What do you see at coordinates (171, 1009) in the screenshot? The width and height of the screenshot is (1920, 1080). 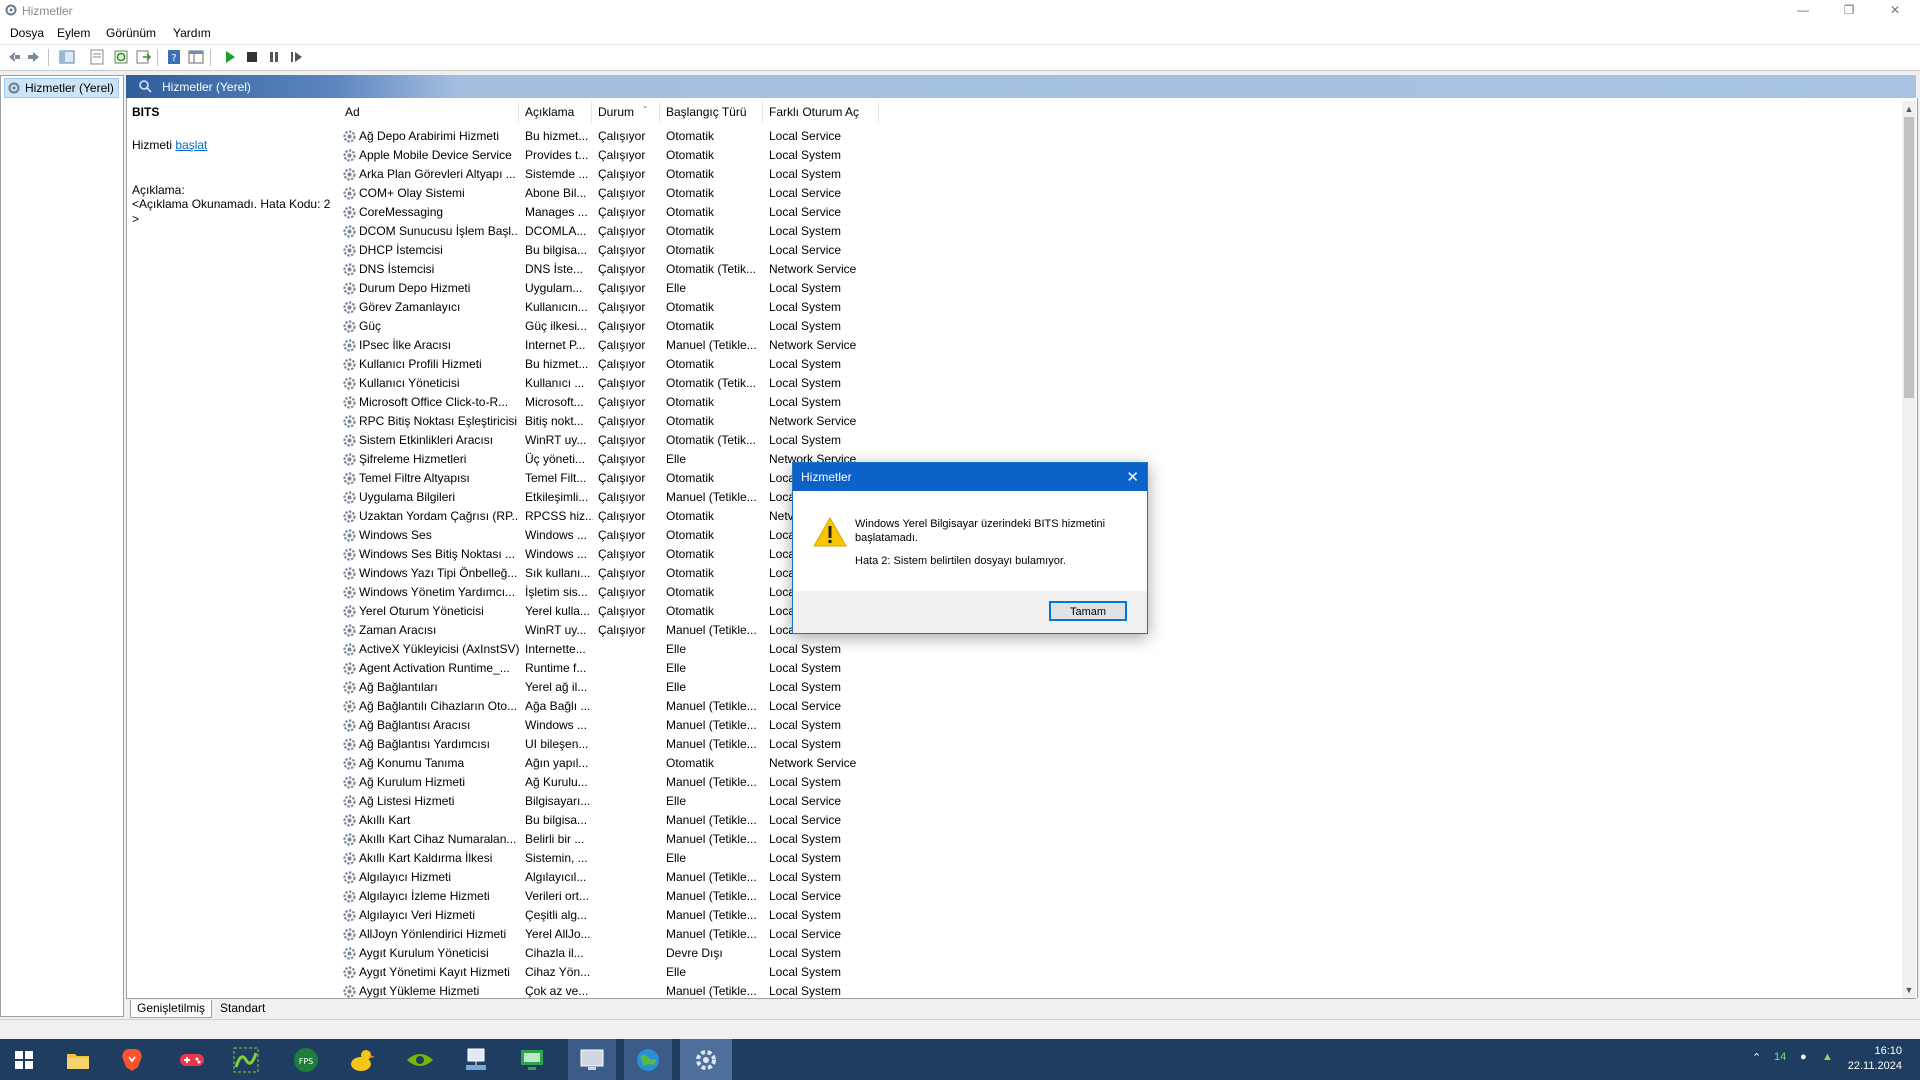 I see `tab-genisletilmis: Genişletilmiş` at bounding box center [171, 1009].